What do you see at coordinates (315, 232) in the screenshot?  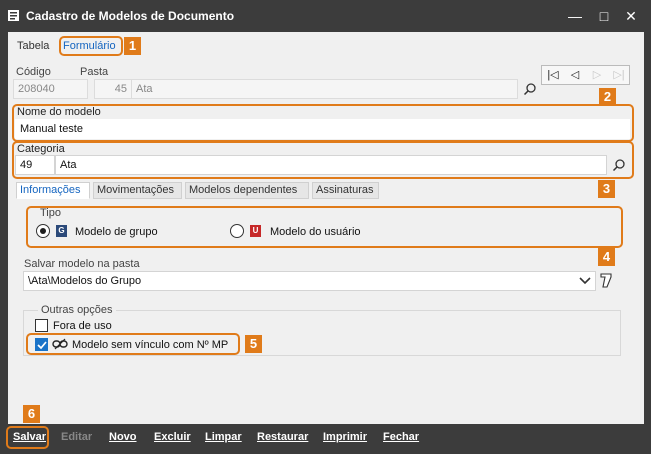 I see `modelo-do-usuario-label: Modelo do usuário` at bounding box center [315, 232].